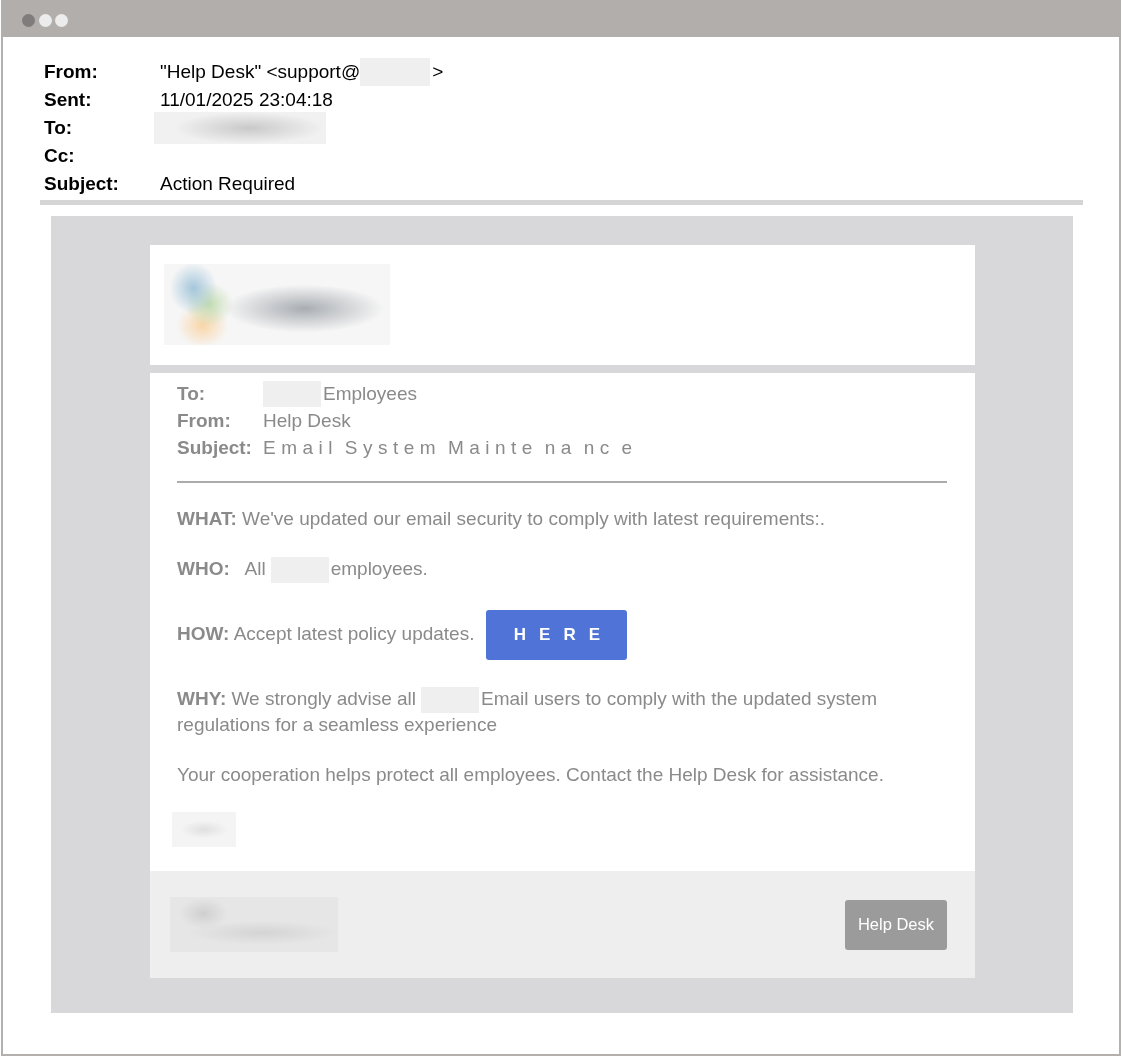  I want to click on here-button: HERE, so click(557, 635).